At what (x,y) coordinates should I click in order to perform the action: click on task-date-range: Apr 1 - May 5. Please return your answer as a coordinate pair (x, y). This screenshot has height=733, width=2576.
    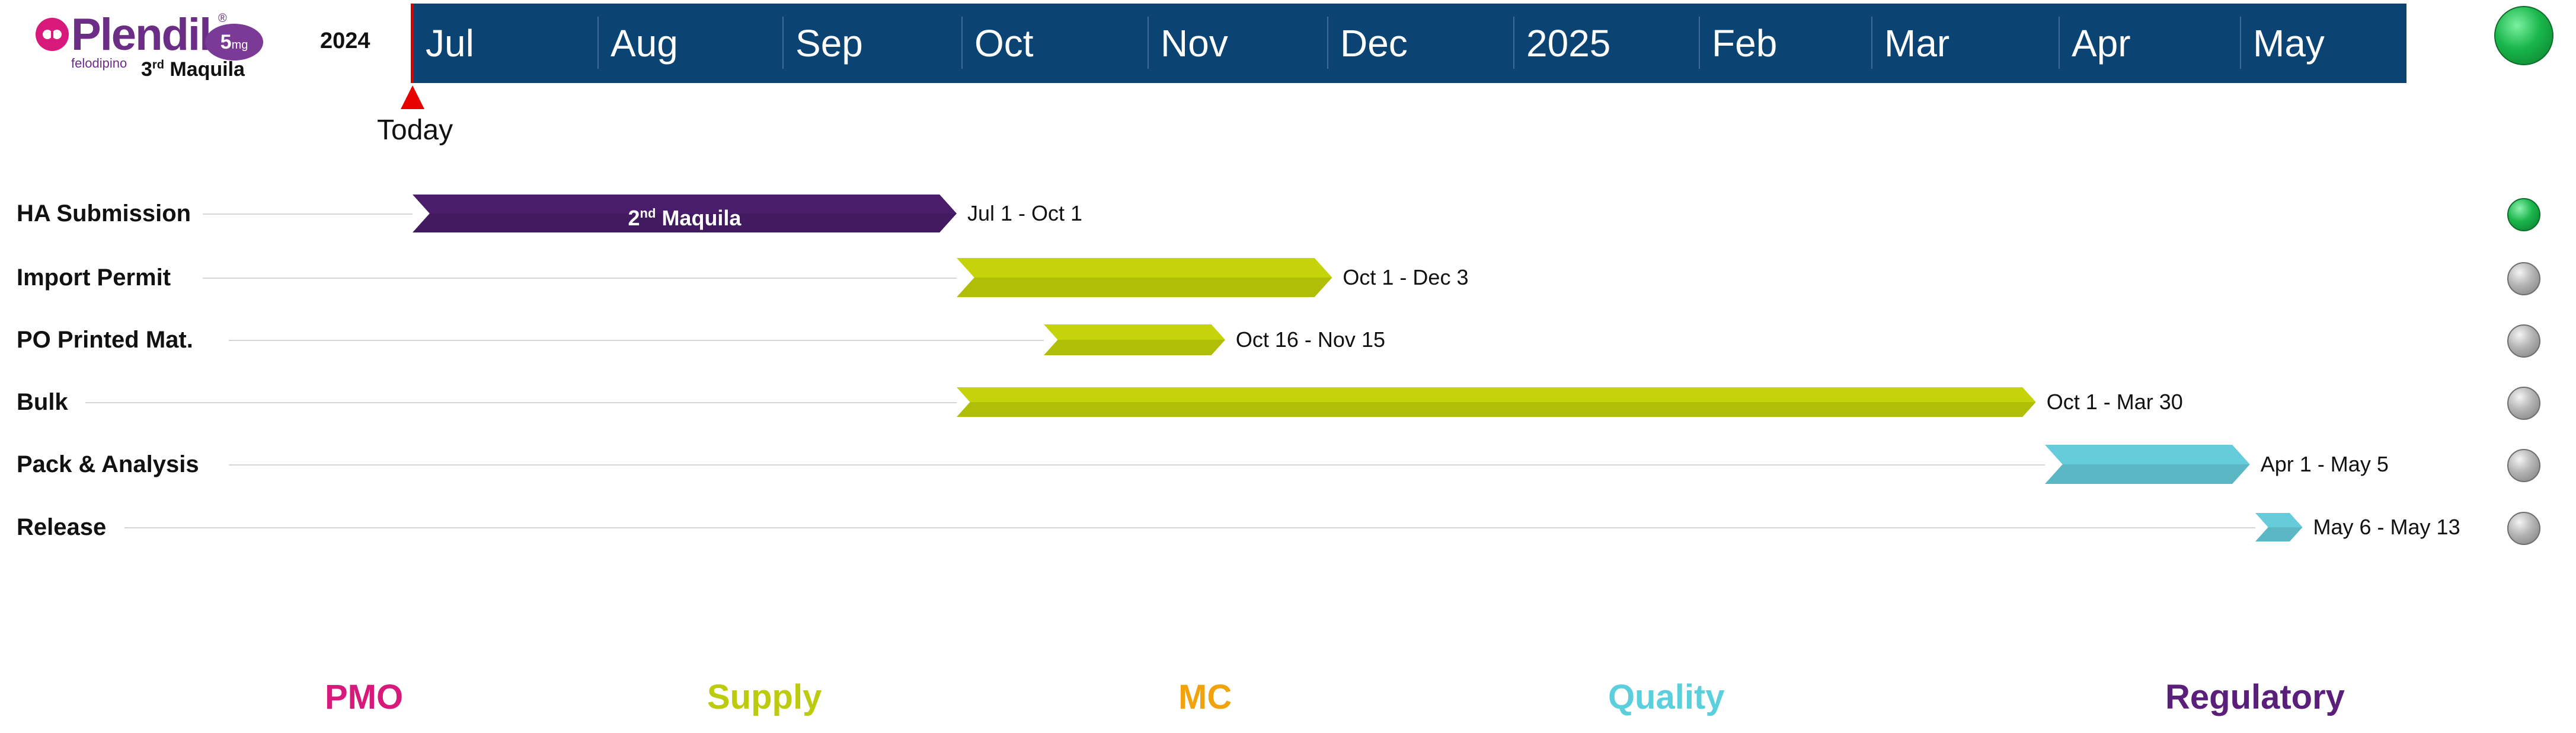
    Looking at the image, I should click on (2324, 464).